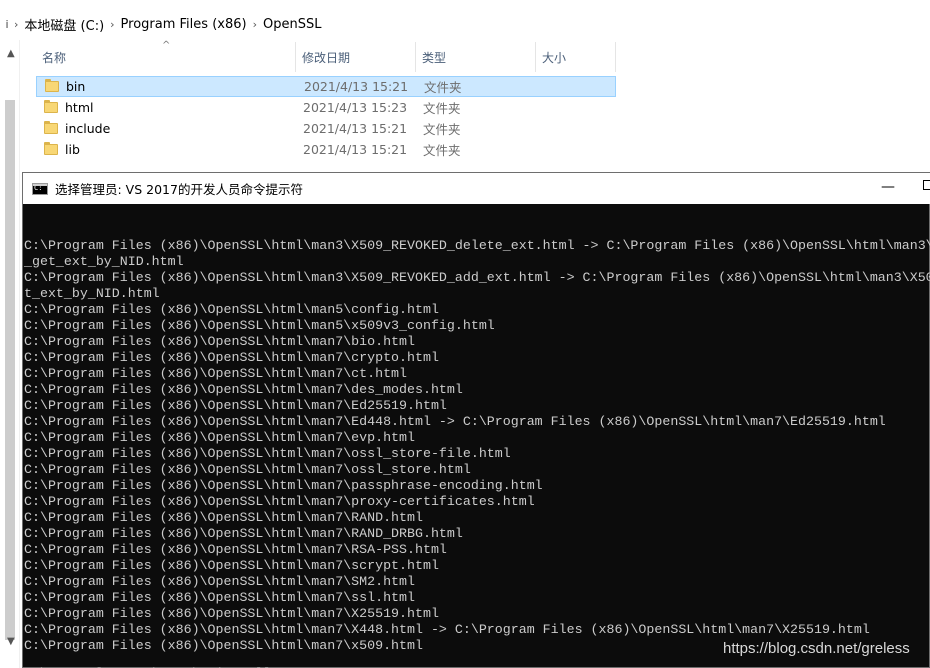 Image resolution: width=930 pixels, height=668 pixels. Describe the element at coordinates (11, 641) in the screenshot. I see `scroll-down-arrow-icon: ▼` at that location.